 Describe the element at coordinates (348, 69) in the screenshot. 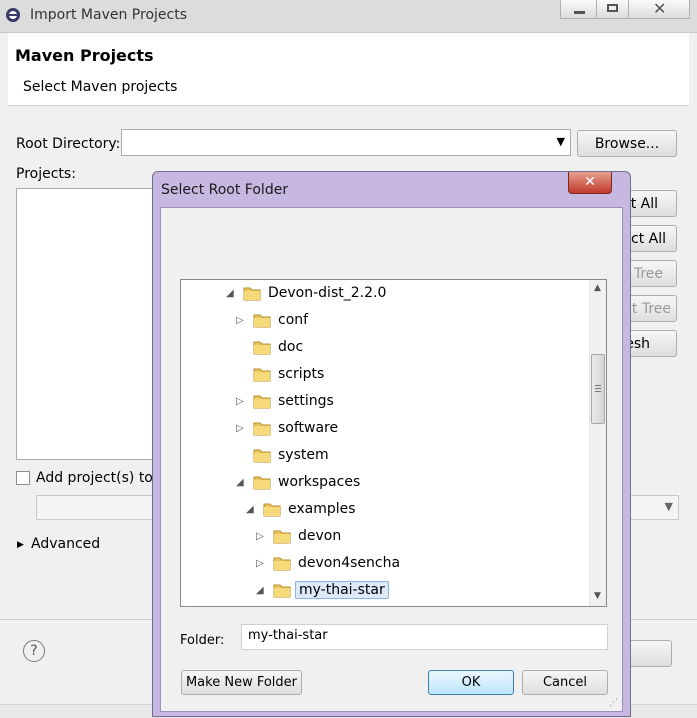

I see `wizard-header` at that location.